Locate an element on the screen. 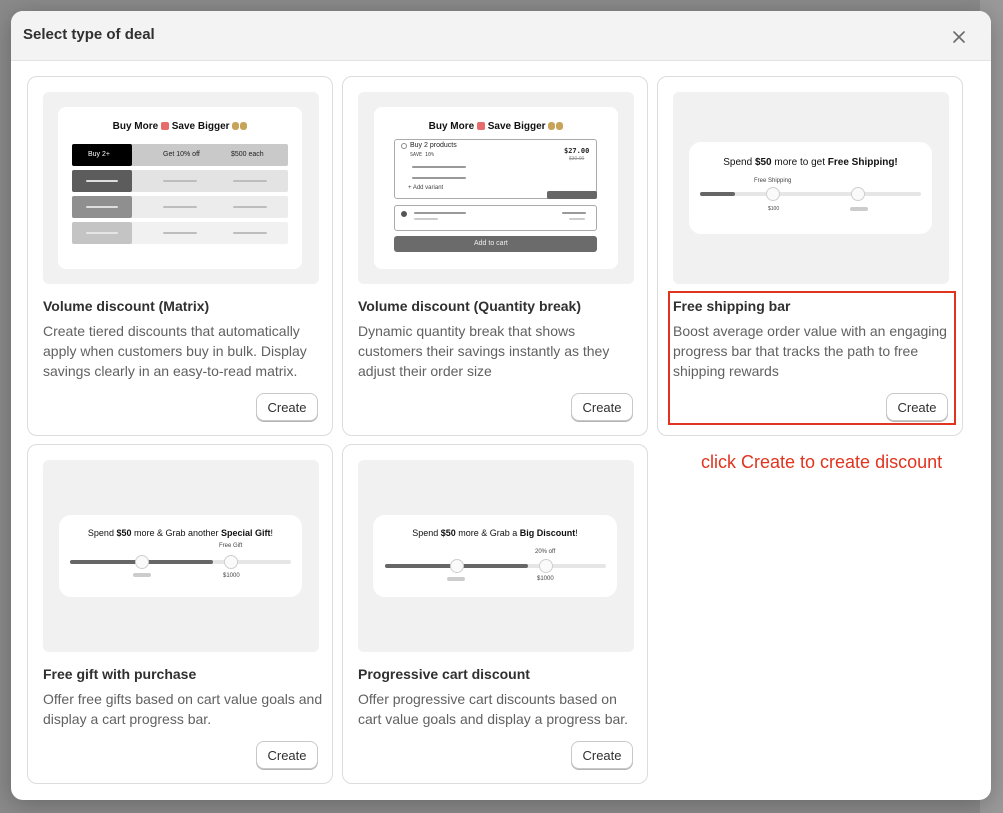 This screenshot has height=813, width=1003. matrix-col-1: Buy 2+ is located at coordinates (99, 154).